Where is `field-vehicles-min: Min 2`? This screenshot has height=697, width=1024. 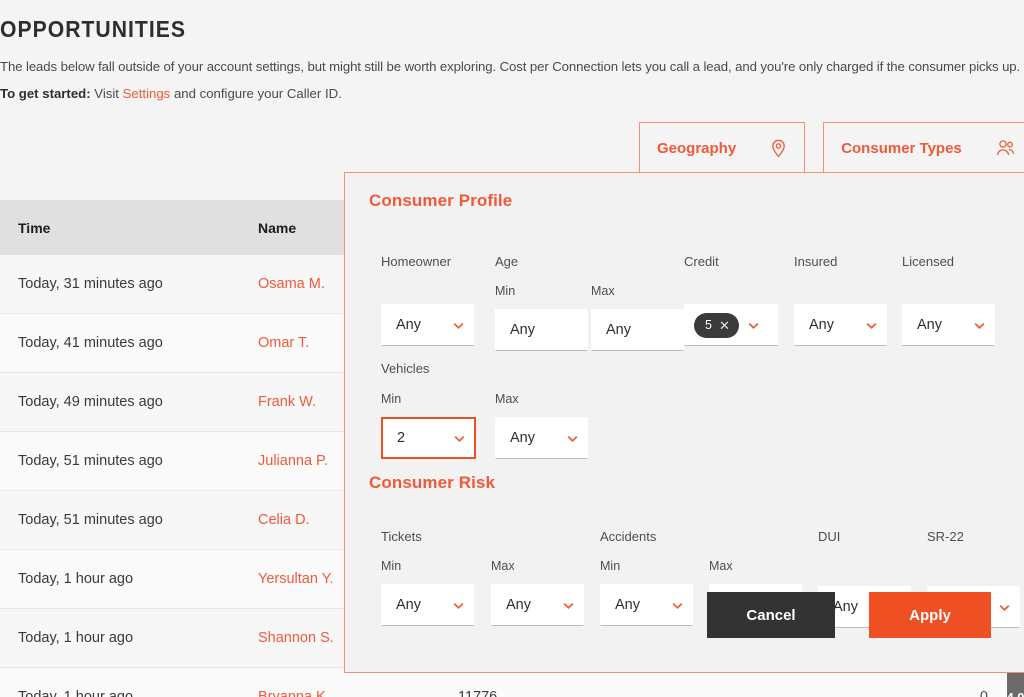 field-vehicles-min: Min 2 is located at coordinates (428, 425).